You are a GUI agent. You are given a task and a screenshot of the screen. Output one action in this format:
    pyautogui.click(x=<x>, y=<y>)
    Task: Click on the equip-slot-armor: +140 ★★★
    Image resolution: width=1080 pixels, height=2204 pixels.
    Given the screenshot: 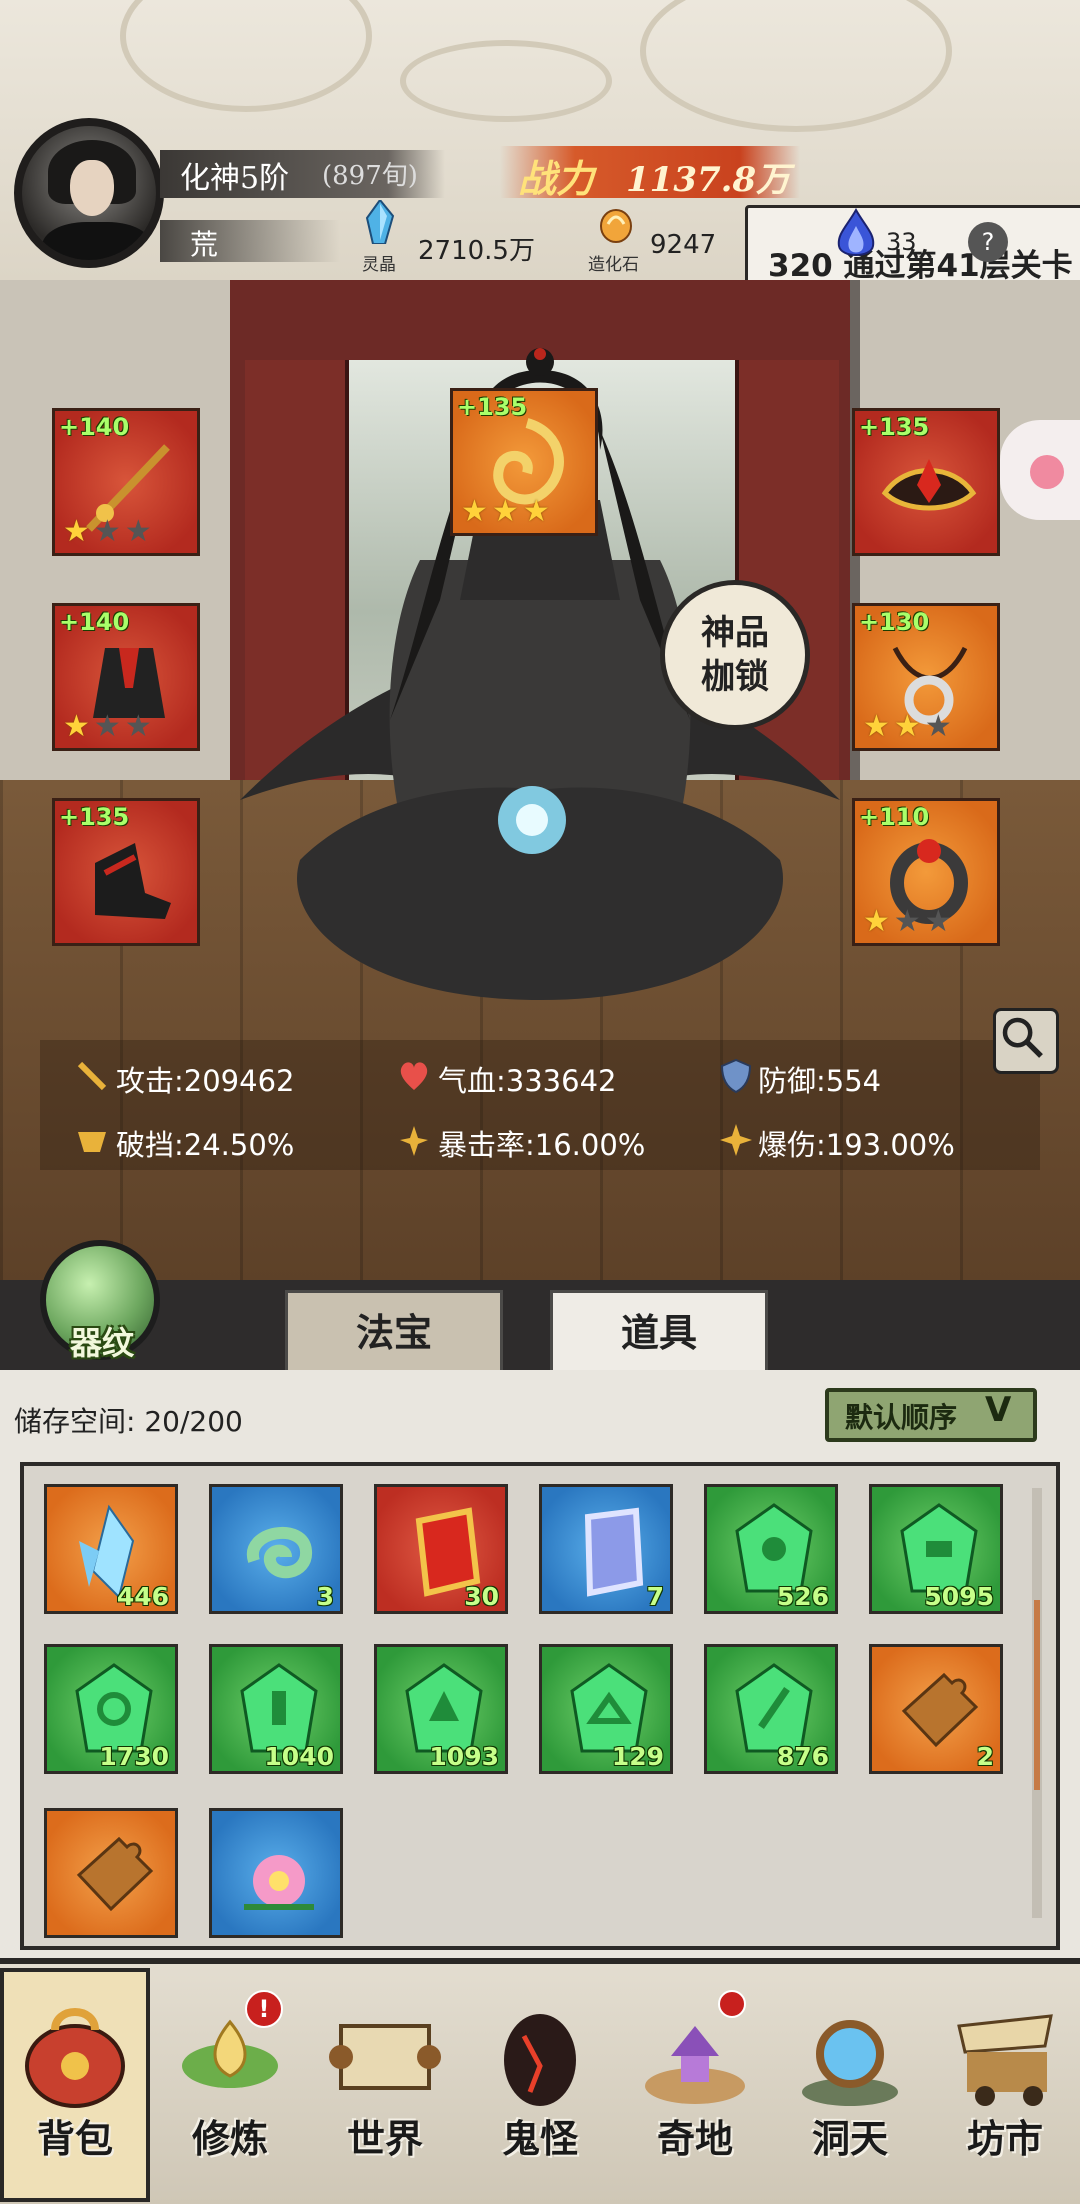 What is the action you would take?
    pyautogui.click(x=126, y=677)
    